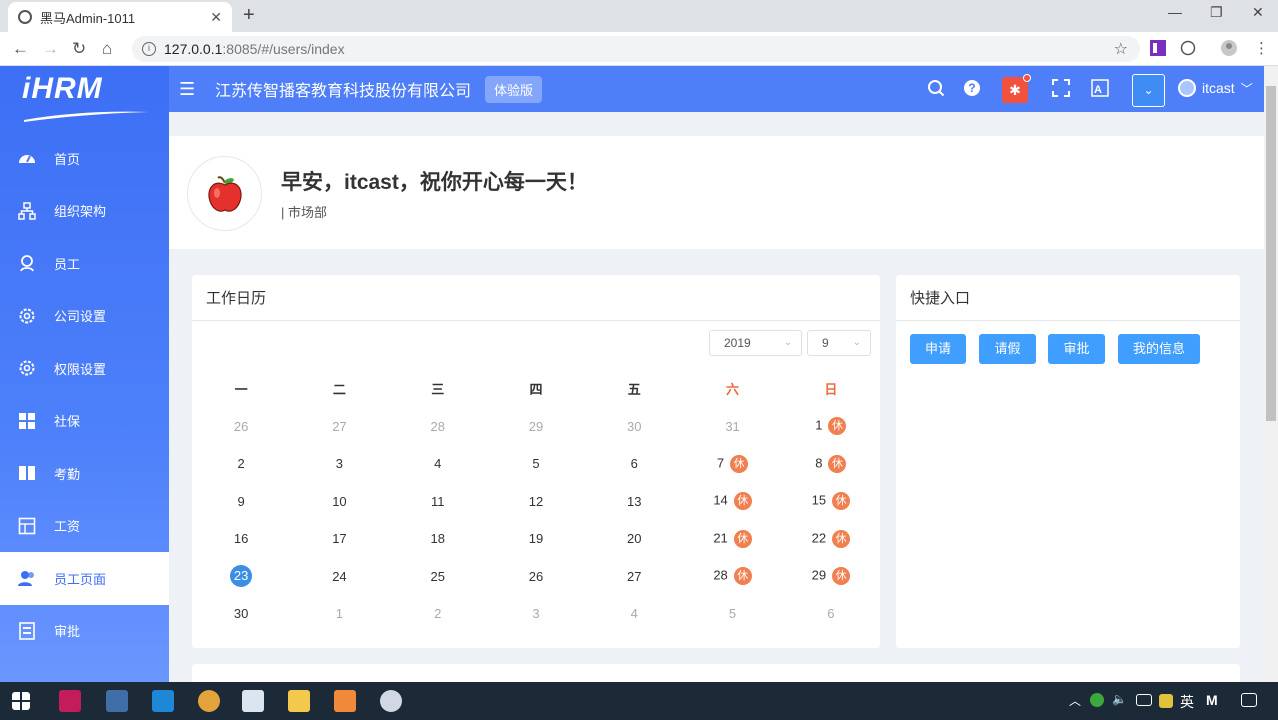  What do you see at coordinates (84, 421) in the screenshot?
I see `sidebar-item-5: 社保` at bounding box center [84, 421].